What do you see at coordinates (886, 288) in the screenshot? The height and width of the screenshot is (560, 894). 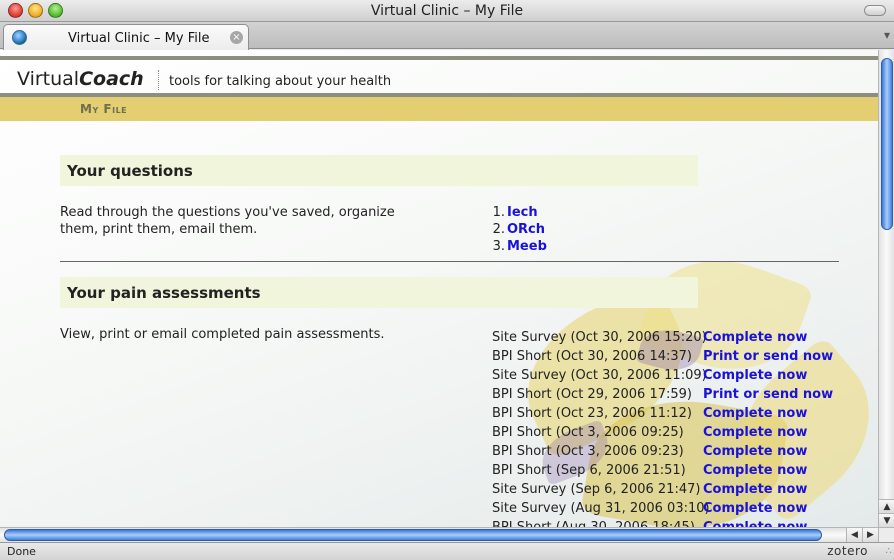 I see `vertical-scrollbar: ▲ ▼` at bounding box center [886, 288].